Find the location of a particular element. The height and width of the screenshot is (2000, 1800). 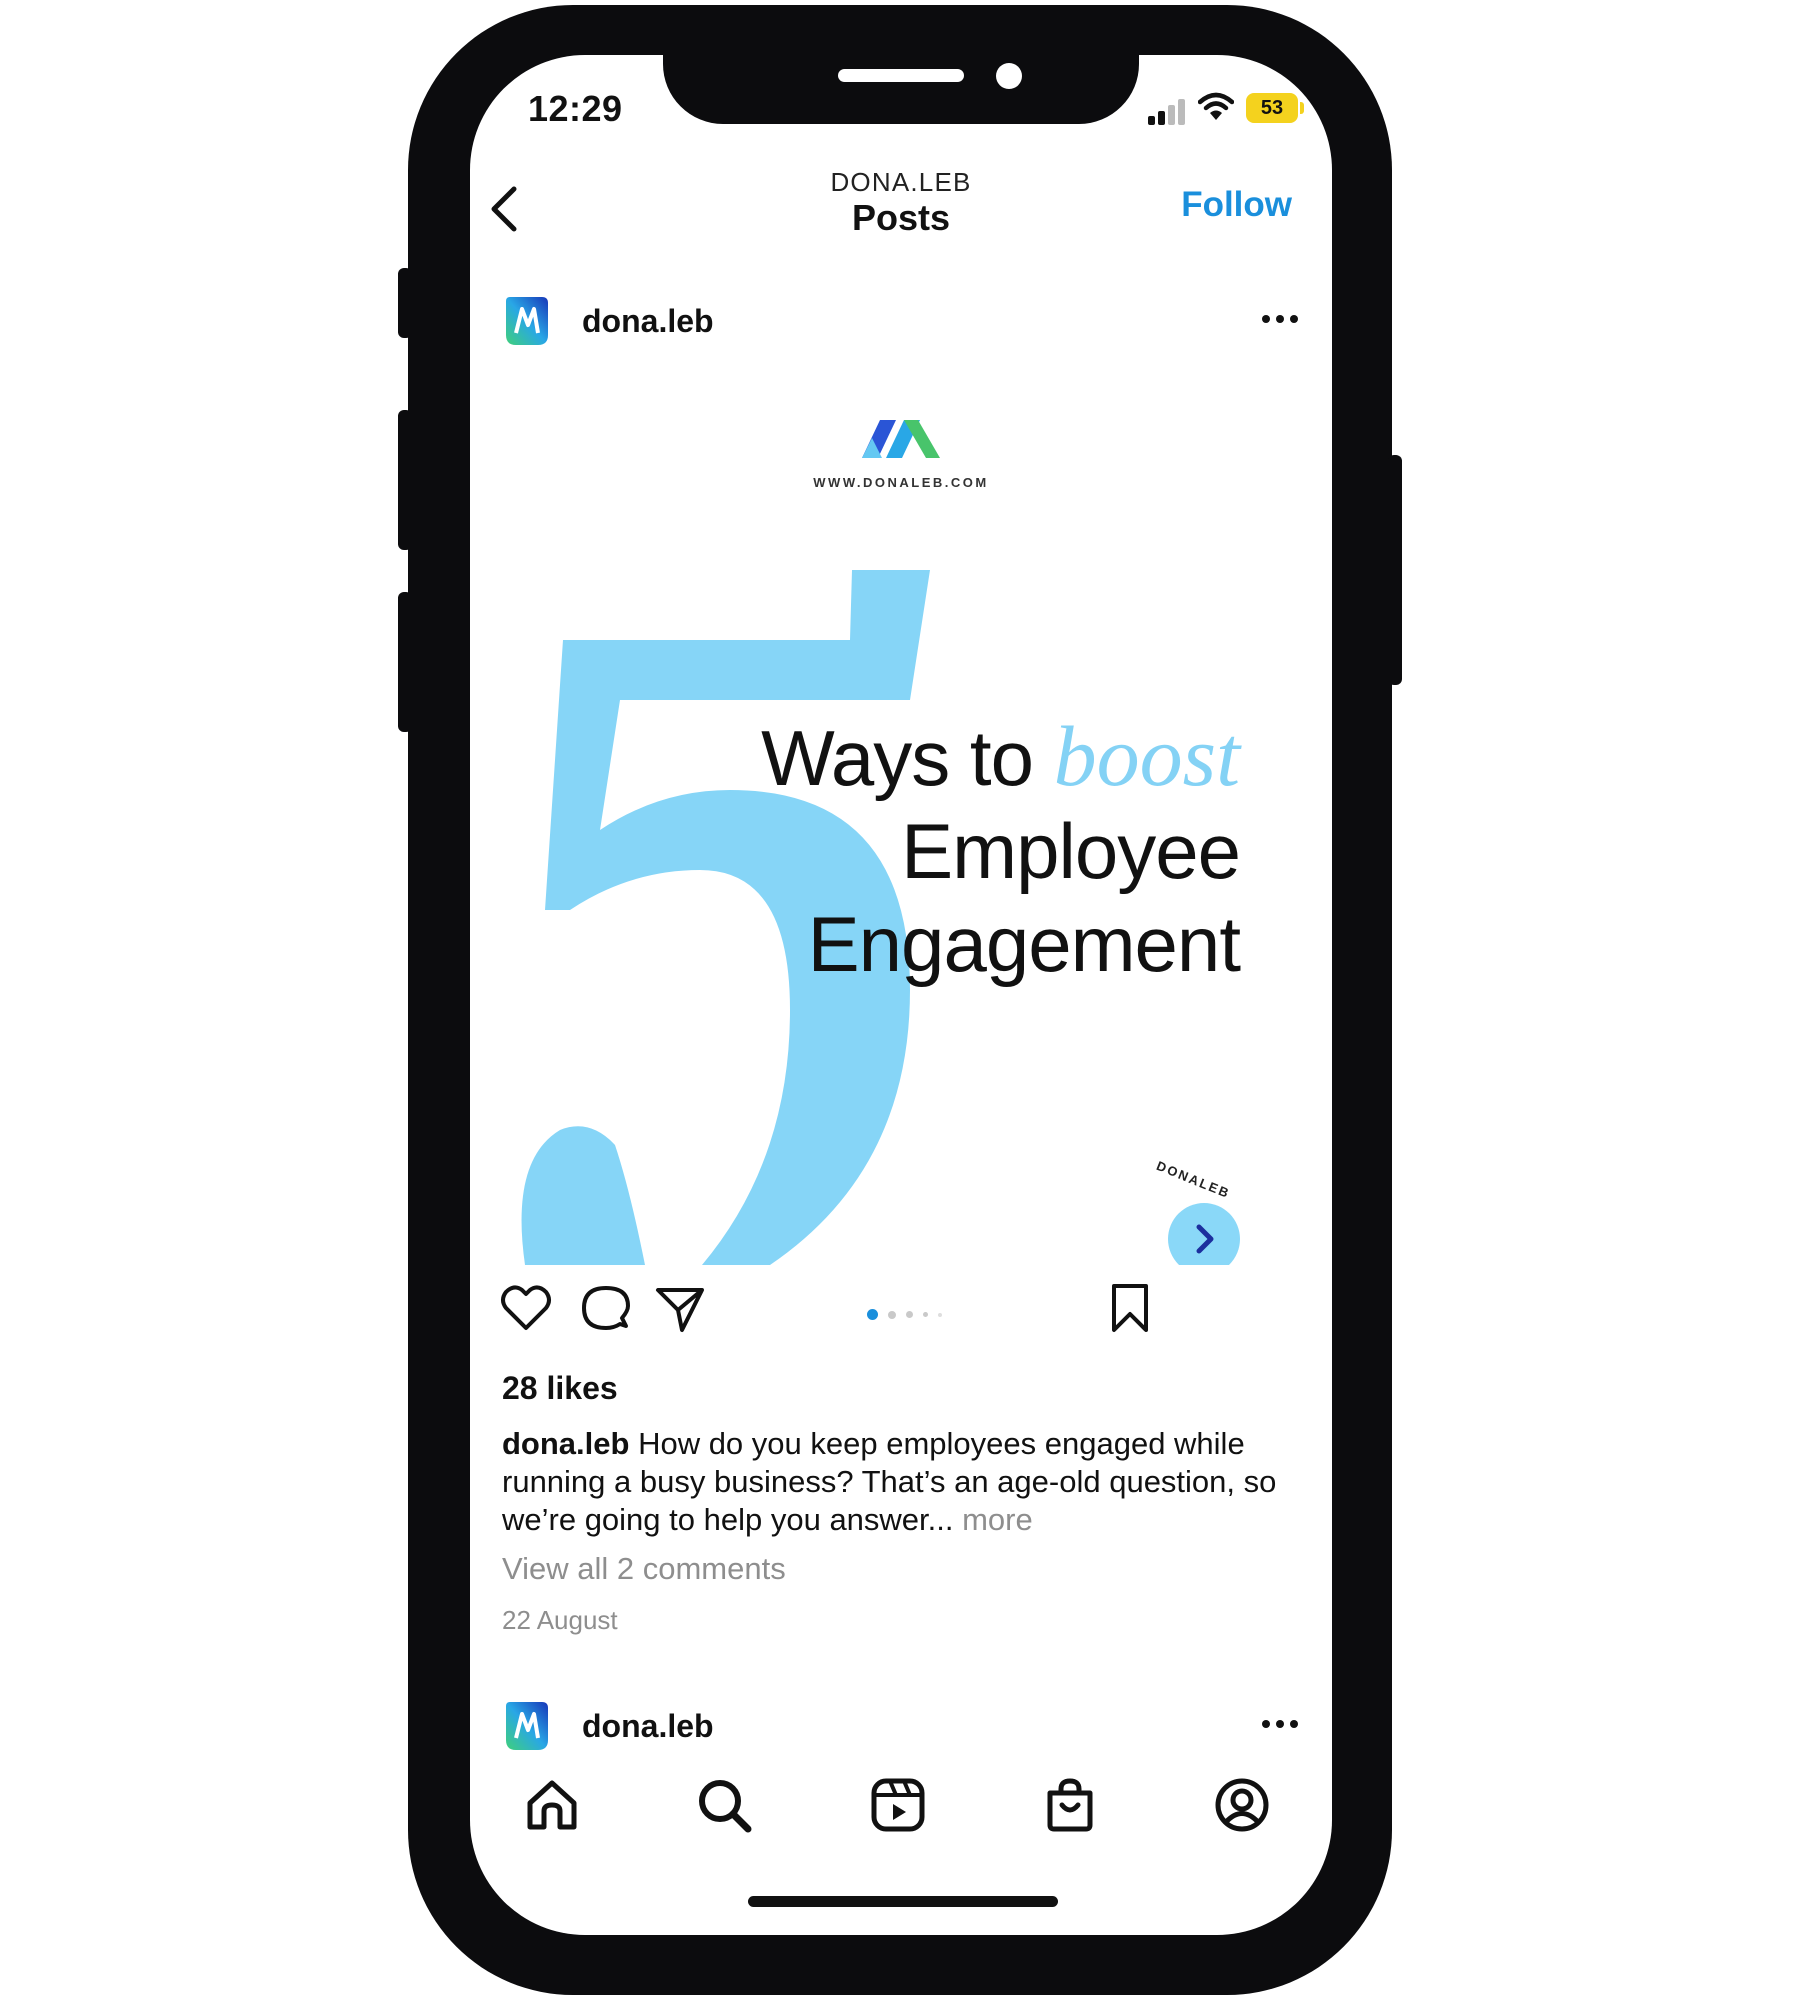

wifi-icon is located at coordinates (1216, 106).